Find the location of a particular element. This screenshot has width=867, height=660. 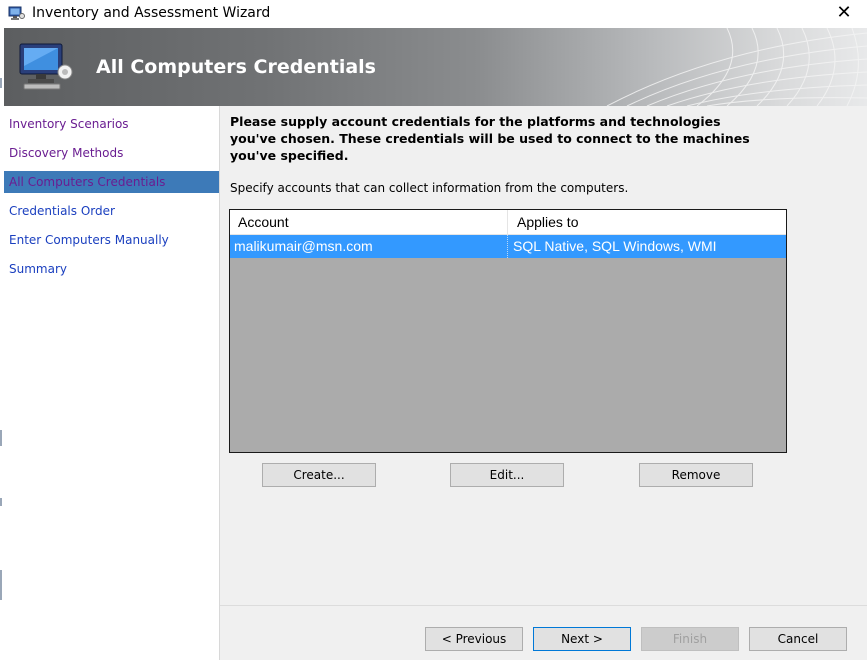

previous-button: < Previous is located at coordinates (474, 639).